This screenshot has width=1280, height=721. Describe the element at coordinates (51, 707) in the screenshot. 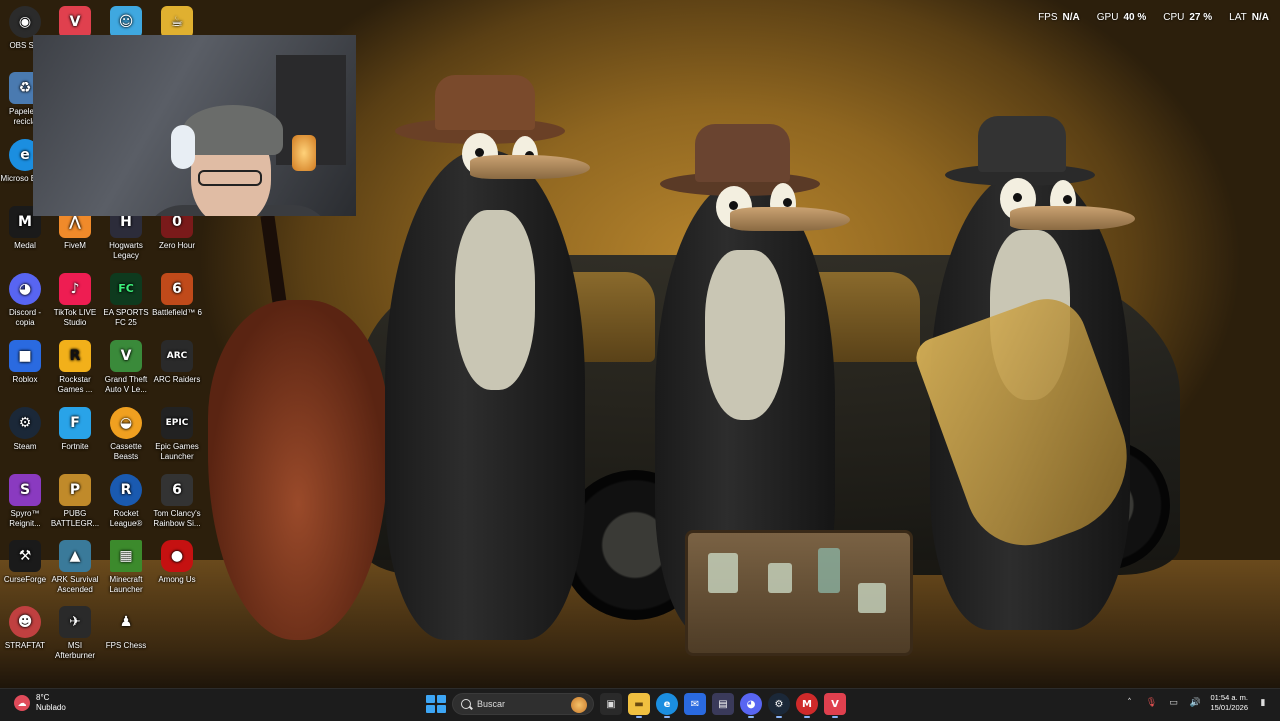

I see `weather-description: Nublado` at that location.